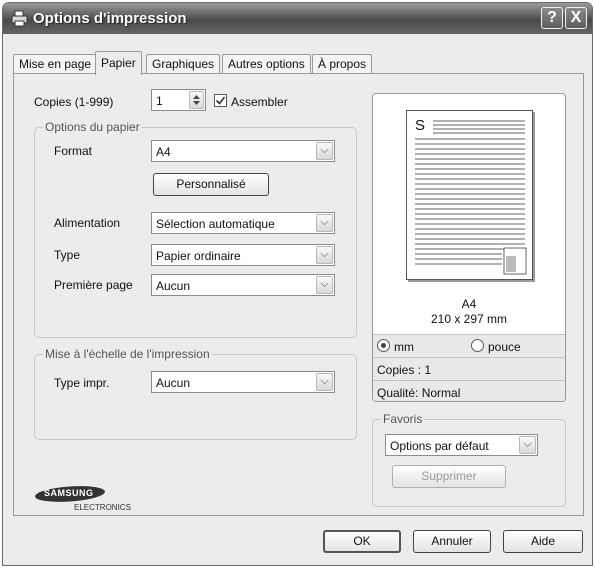 This screenshot has height=568, width=595. I want to click on page-preview-sheet: S, so click(469, 195).